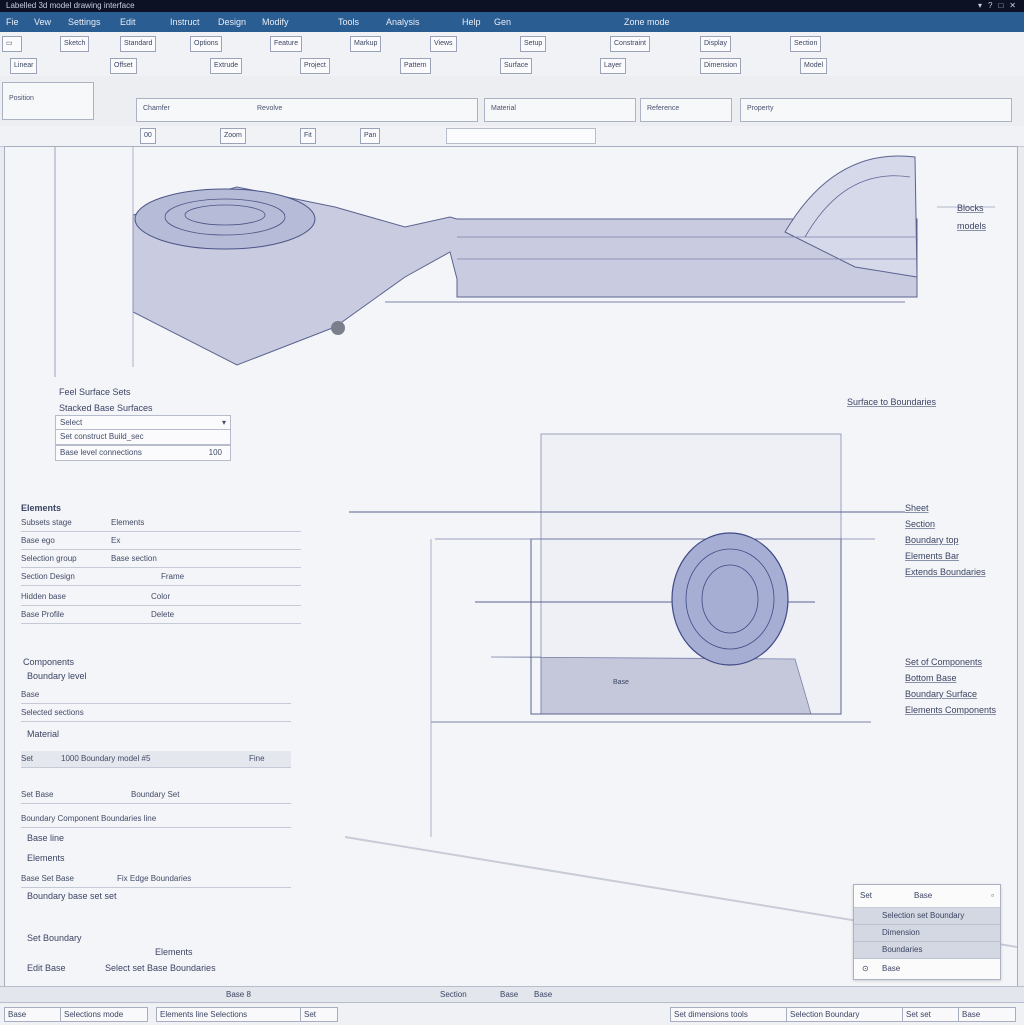 The width and height of the screenshot is (1024, 1025). Describe the element at coordinates (46, 838) in the screenshot. I see `panel3-base-line: Base line` at that location.